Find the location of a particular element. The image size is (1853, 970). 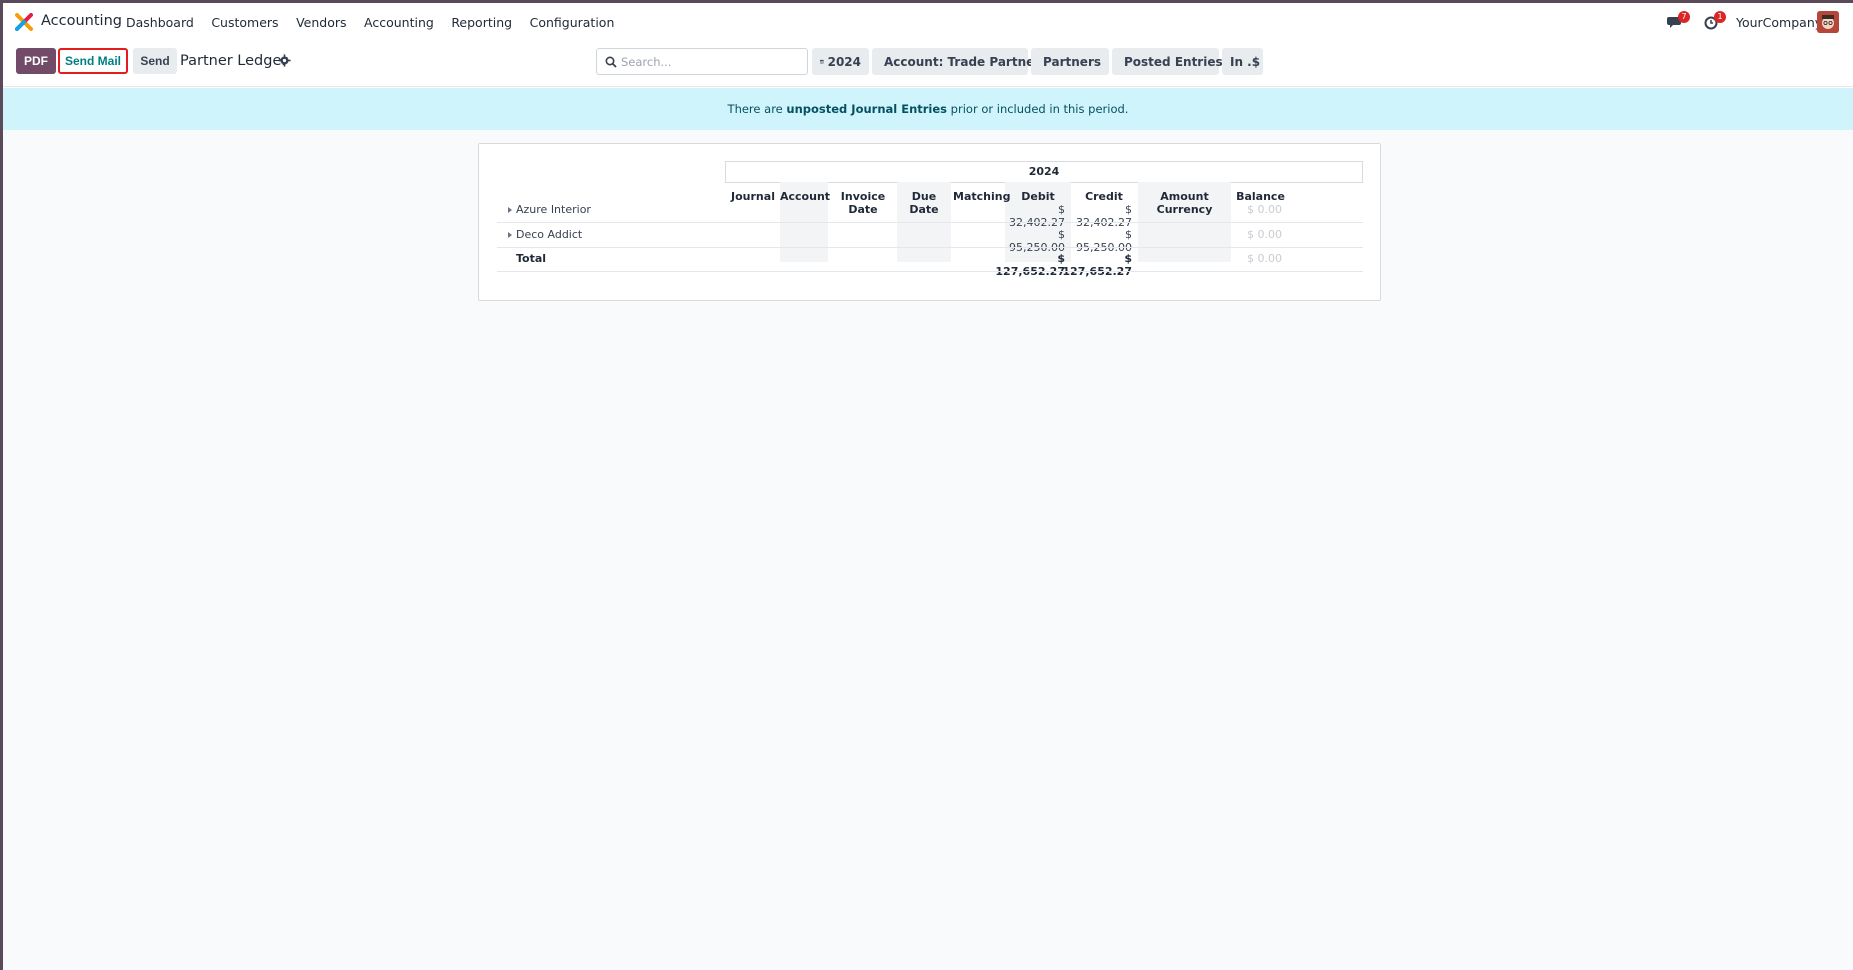

currency-filter-button: In .$ is located at coordinates (1242, 61).